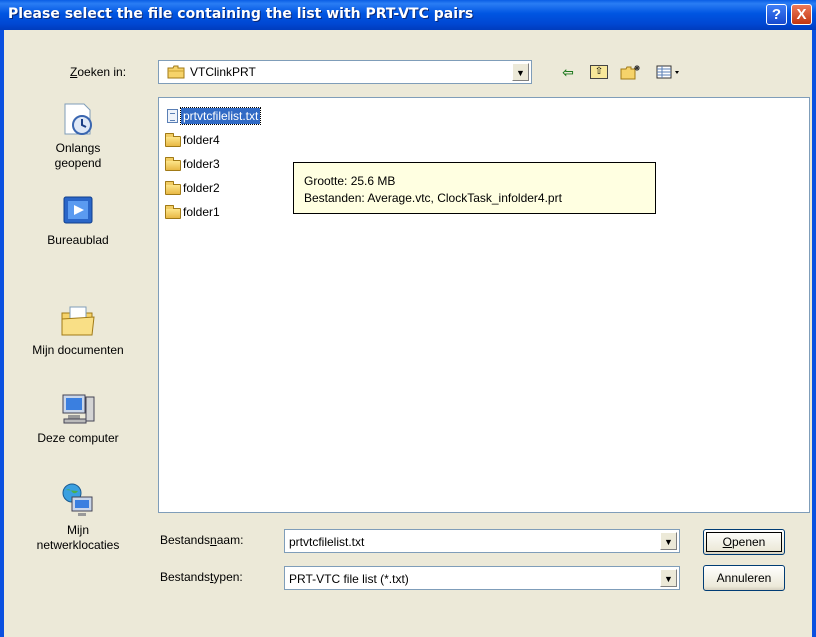 The image size is (816, 637). What do you see at coordinates (482, 541) in the screenshot?
I see `filename-field: prtvtcfilelist.txt ▼` at bounding box center [482, 541].